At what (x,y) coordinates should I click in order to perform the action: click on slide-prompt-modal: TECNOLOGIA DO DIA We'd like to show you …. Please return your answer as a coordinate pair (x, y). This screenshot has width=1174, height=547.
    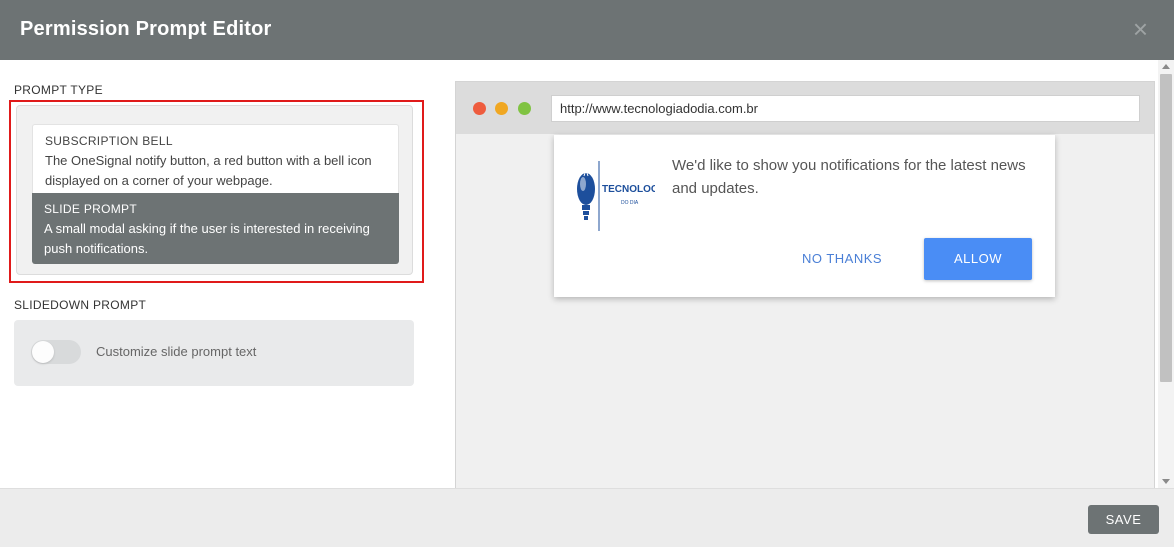
    Looking at the image, I should click on (804, 216).